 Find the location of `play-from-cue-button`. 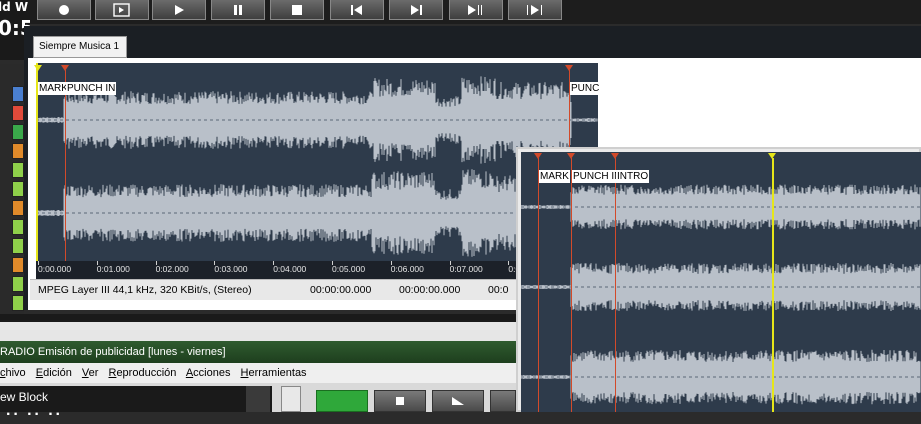

play-from-cue-button is located at coordinates (122, 10).